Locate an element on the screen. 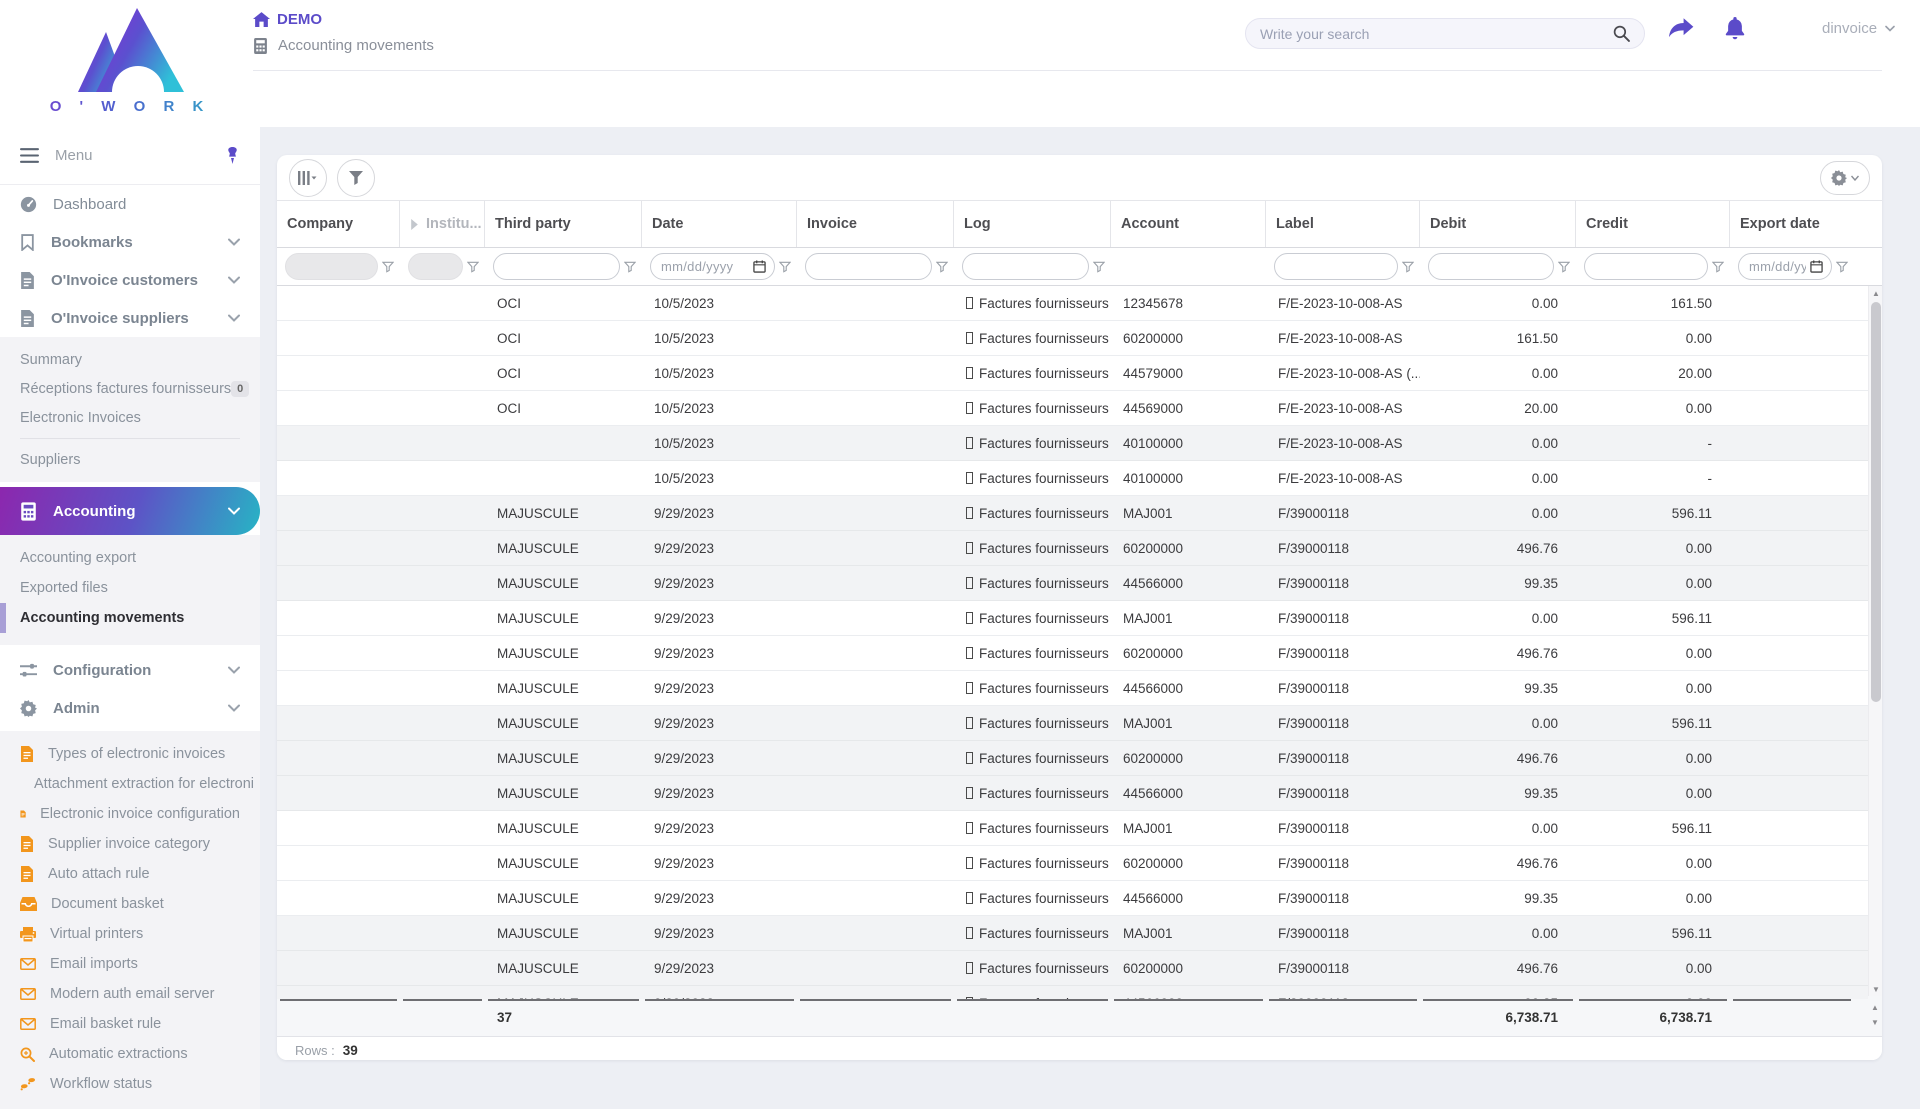 The image size is (1920, 1109). sidebar-item-oinvoice-suppliers: O'Invoice suppliers is located at coordinates (130, 318).